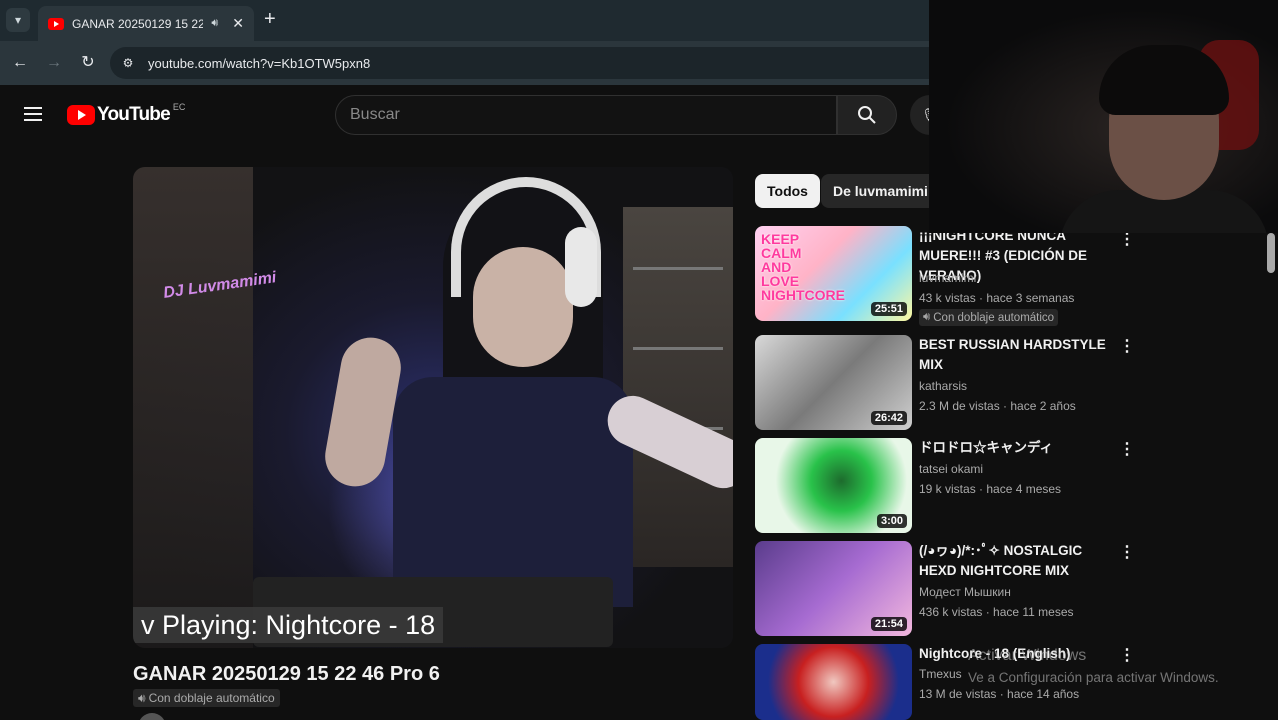 The image size is (1278, 720). What do you see at coordinates (1093, 677) in the screenshot?
I see `windows-activation-subtitle: Ve a Configuración para activar Windows.` at bounding box center [1093, 677].